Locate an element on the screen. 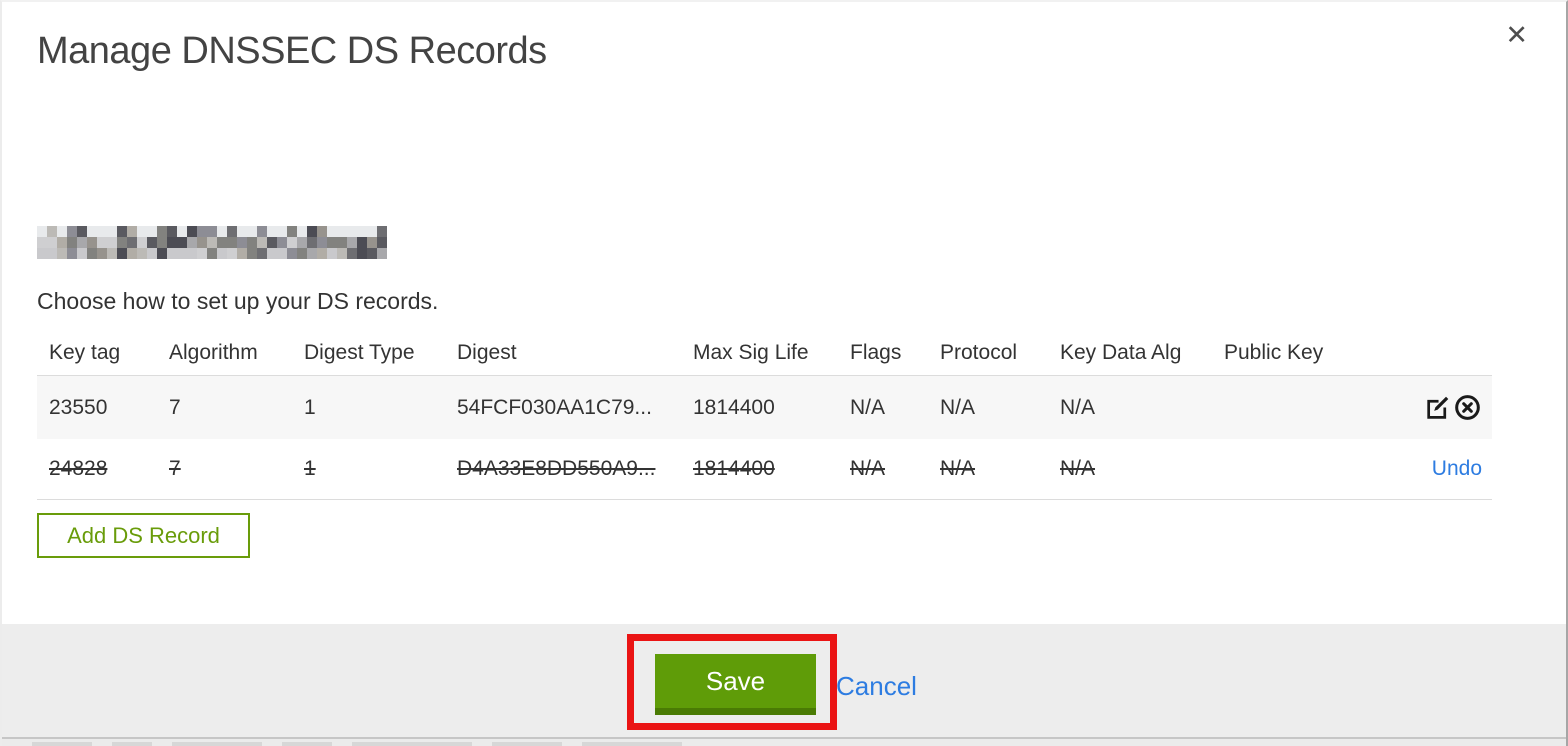 This screenshot has height=746, width=1568. redacted-domain-name is located at coordinates (212, 242).